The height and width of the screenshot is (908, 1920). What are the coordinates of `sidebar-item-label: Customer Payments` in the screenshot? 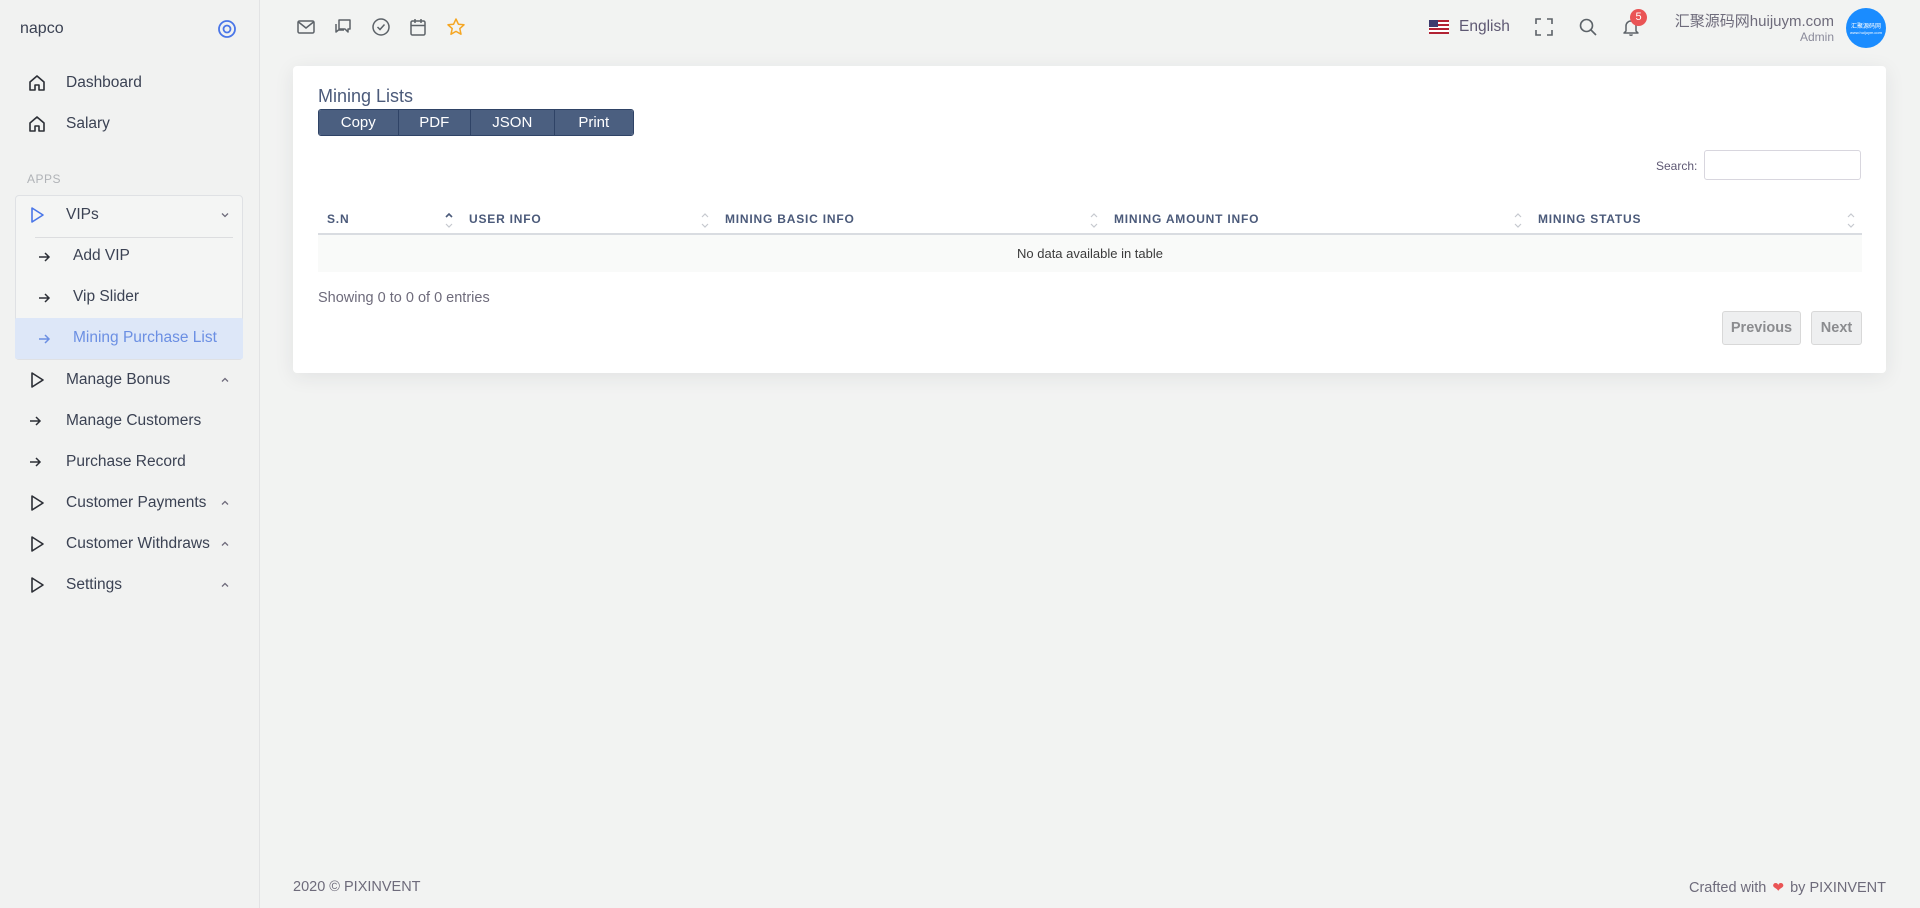 It's located at (136, 502).